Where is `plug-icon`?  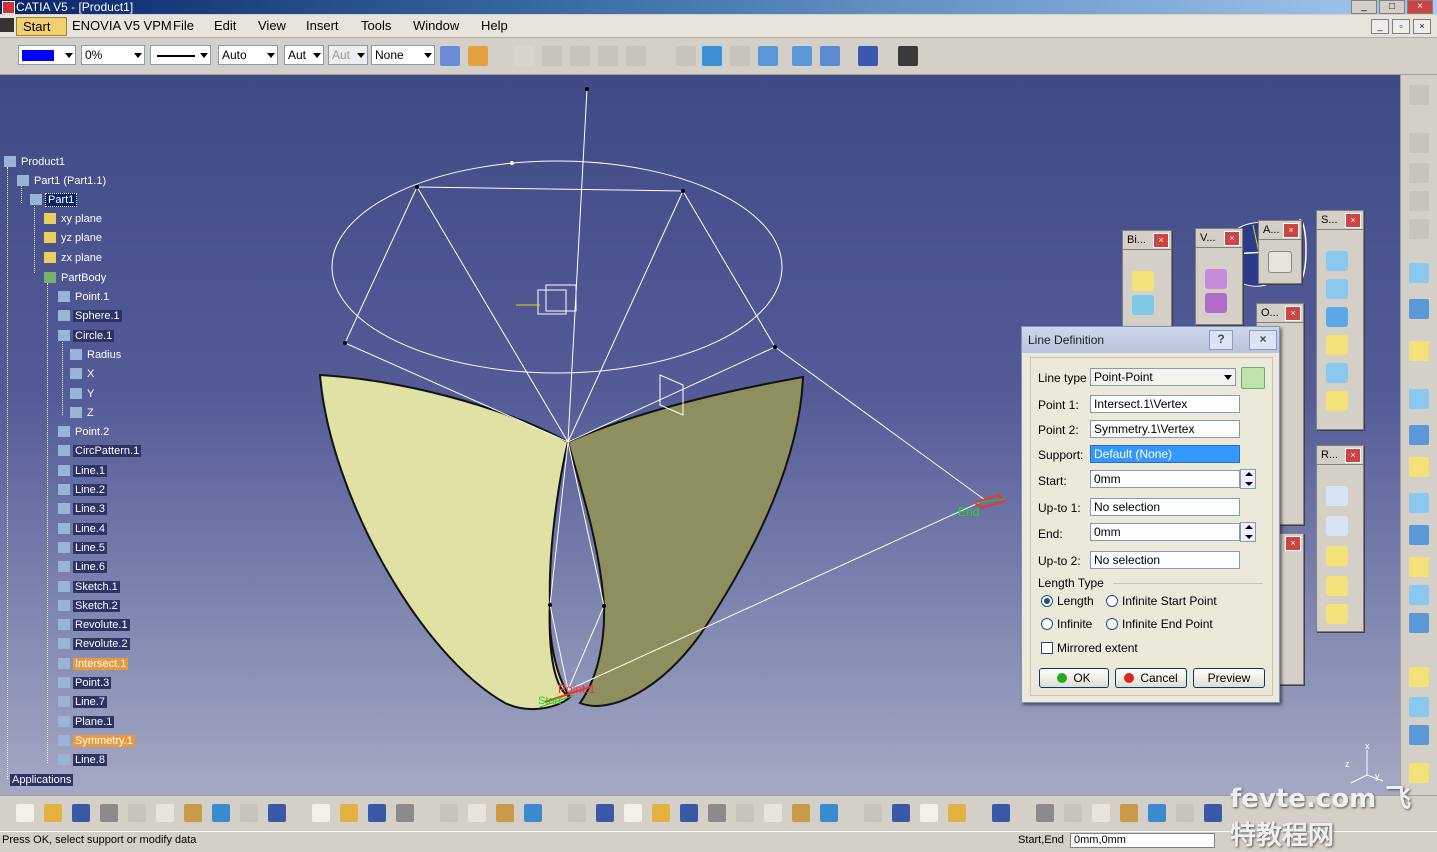 plug-icon is located at coordinates (957, 813).